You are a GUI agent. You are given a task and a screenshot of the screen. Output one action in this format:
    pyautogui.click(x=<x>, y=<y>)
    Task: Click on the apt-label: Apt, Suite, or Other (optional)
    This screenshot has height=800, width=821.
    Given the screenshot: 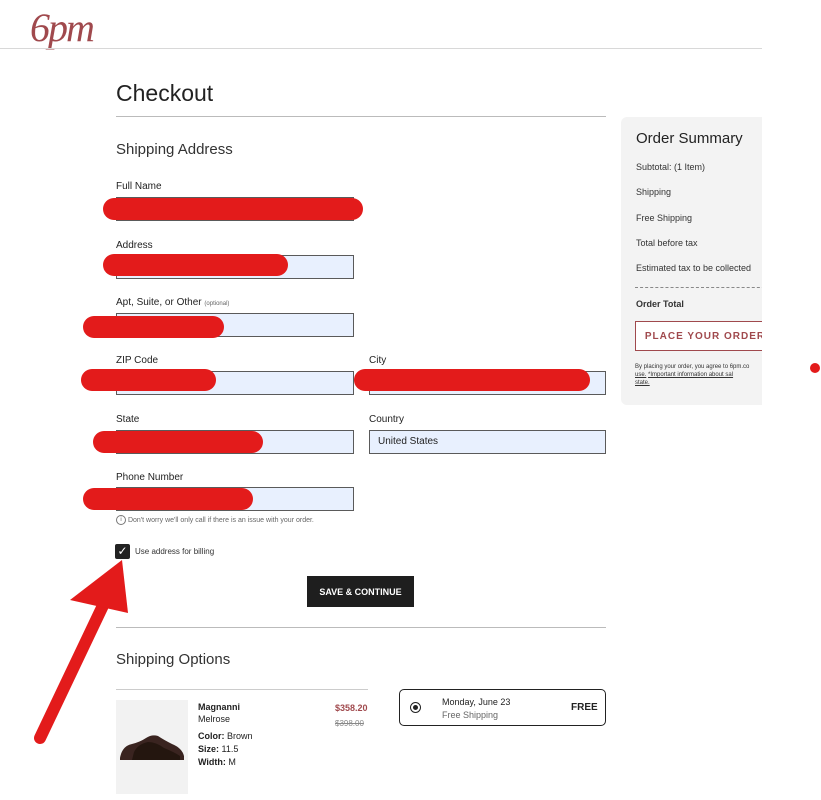 What is the action you would take?
    pyautogui.click(x=172, y=302)
    